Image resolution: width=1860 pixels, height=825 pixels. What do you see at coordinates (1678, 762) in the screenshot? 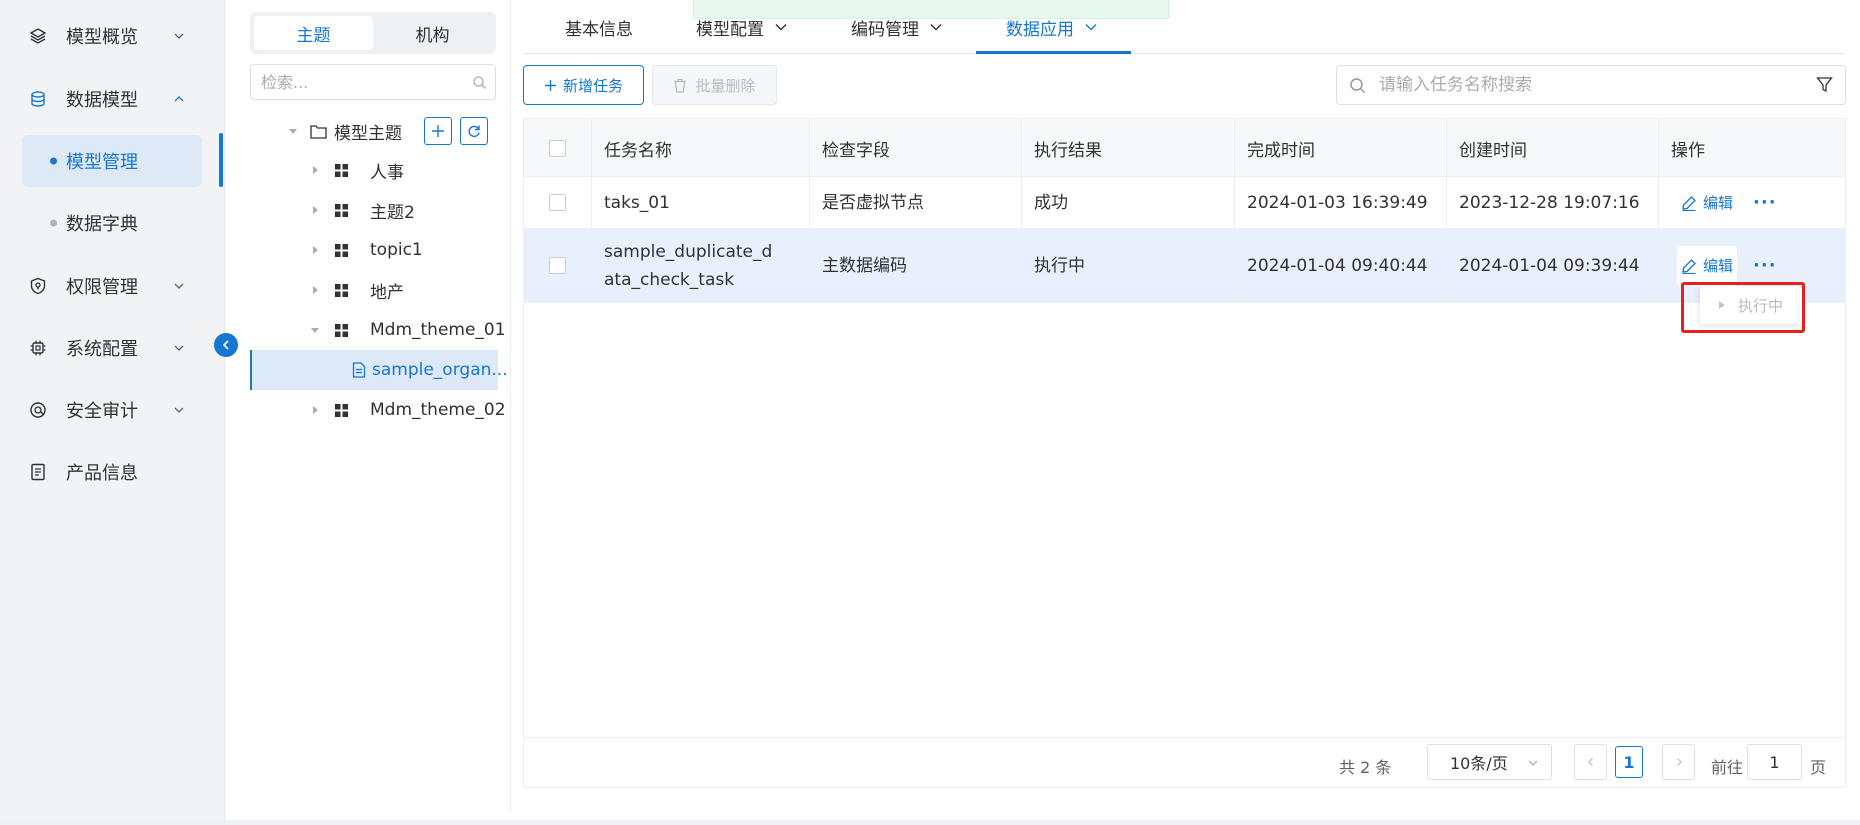
I see `next-page-button` at bounding box center [1678, 762].